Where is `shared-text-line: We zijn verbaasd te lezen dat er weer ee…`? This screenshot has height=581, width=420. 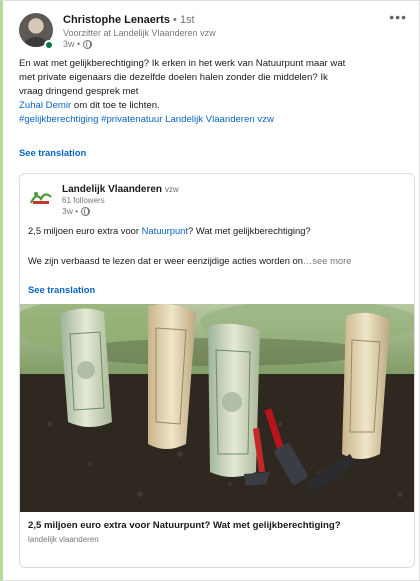 shared-text-line: We zijn verbaasd te lezen dat er weer ee… is located at coordinates (220, 260).